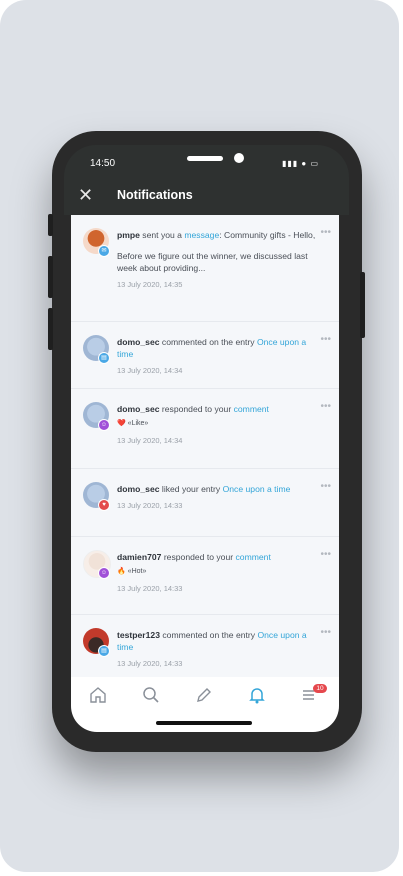 This screenshot has height=876, width=403. Describe the element at coordinates (139, 557) in the screenshot. I see `username: damien707` at that location.